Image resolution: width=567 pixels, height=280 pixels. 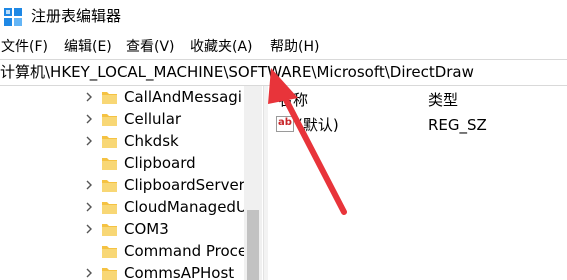 What do you see at coordinates (186, 251) in the screenshot?
I see `tree-item-label: Command Proce` at bounding box center [186, 251].